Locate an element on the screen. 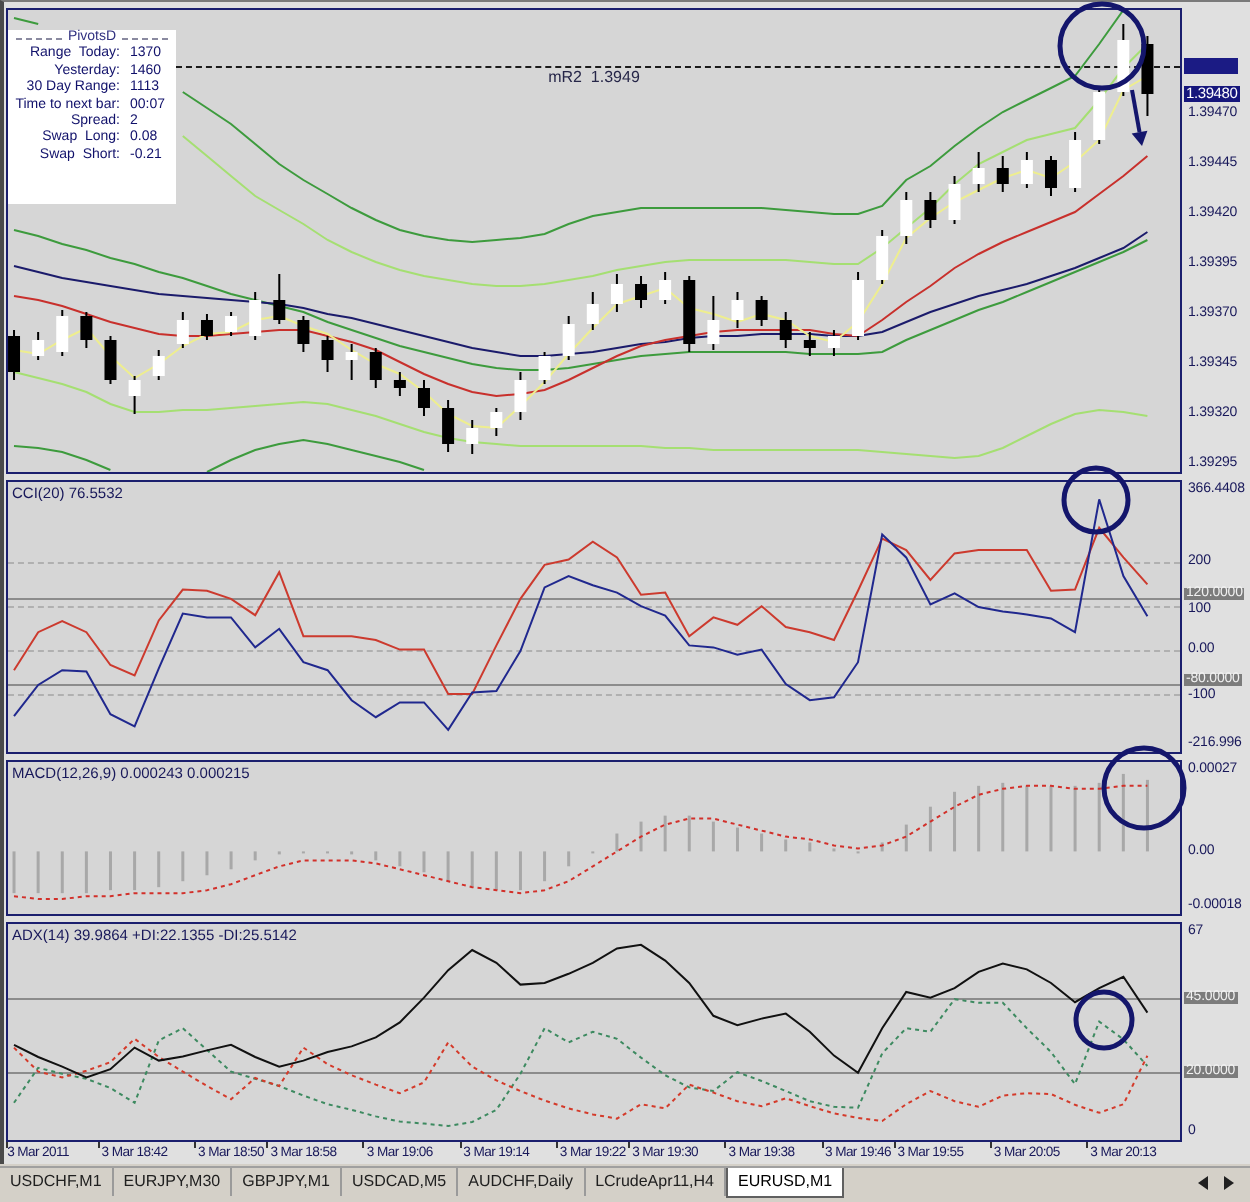  arrow is located at coordinates (1139, 117).